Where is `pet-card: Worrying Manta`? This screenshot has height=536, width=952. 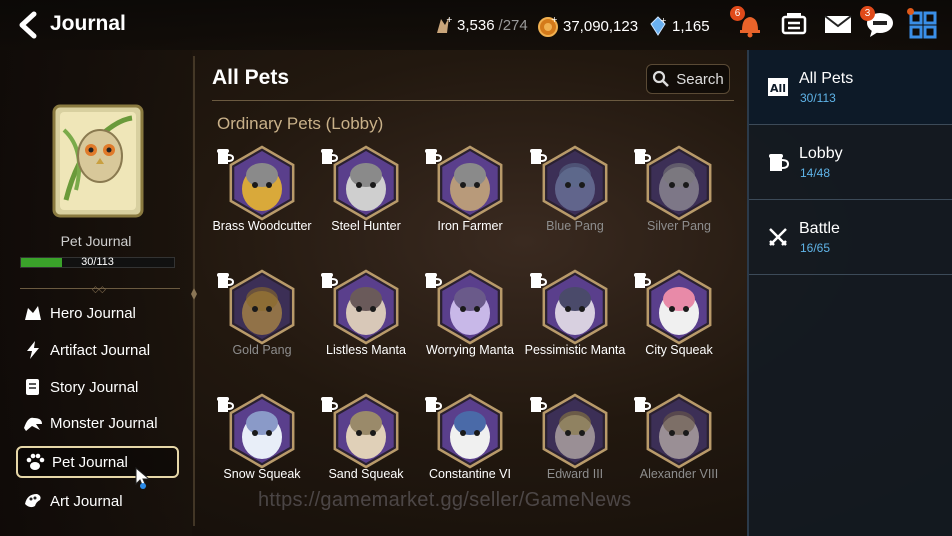 pet-card: Worrying Manta is located at coordinates (470, 329).